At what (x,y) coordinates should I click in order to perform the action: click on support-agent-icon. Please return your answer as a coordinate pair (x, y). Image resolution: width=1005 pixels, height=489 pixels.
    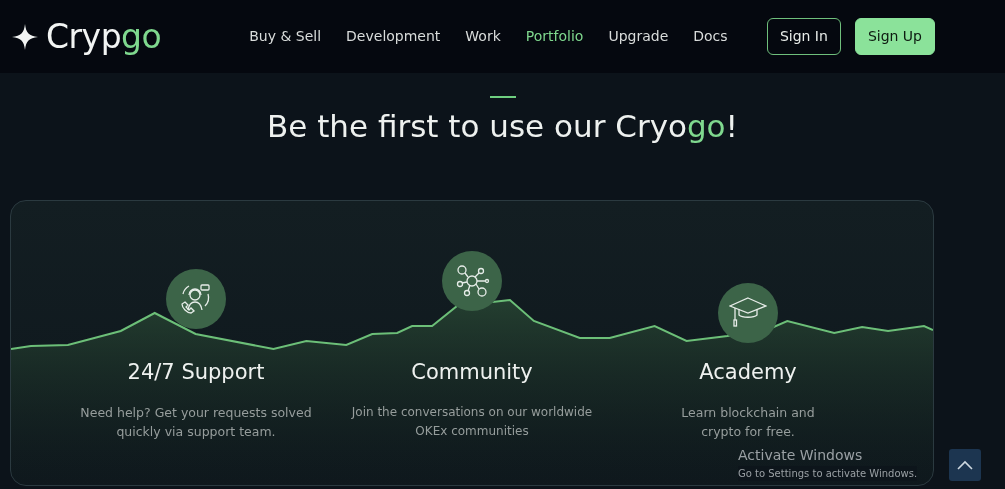
    Looking at the image, I should click on (196, 299).